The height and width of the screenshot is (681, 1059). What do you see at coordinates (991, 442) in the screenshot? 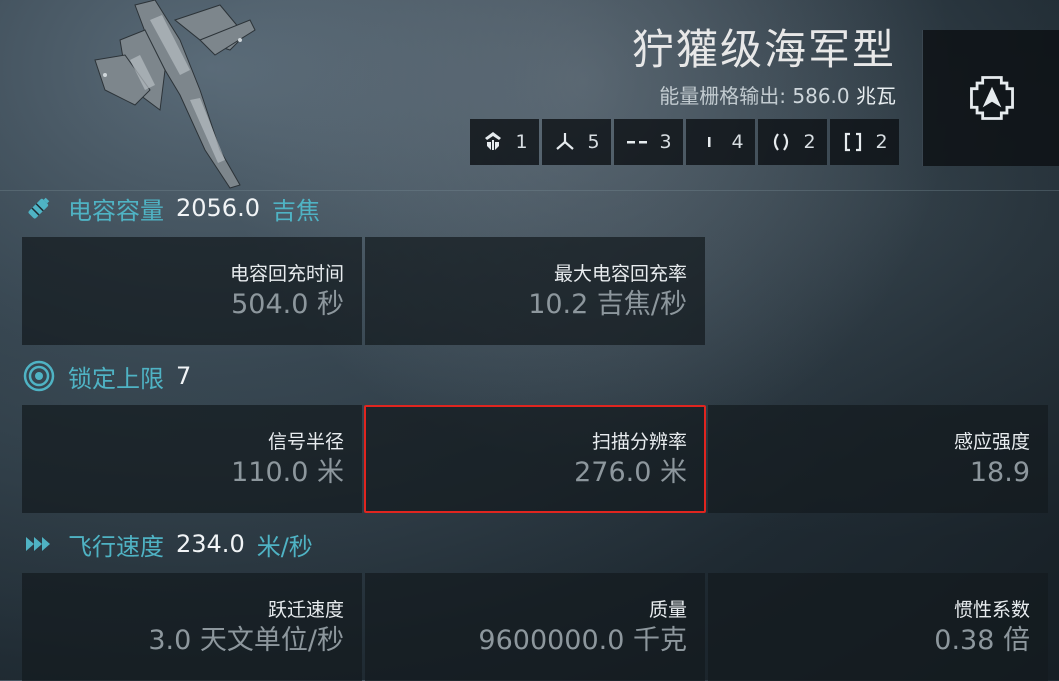
I see `stat-label: 感应强度` at bounding box center [991, 442].